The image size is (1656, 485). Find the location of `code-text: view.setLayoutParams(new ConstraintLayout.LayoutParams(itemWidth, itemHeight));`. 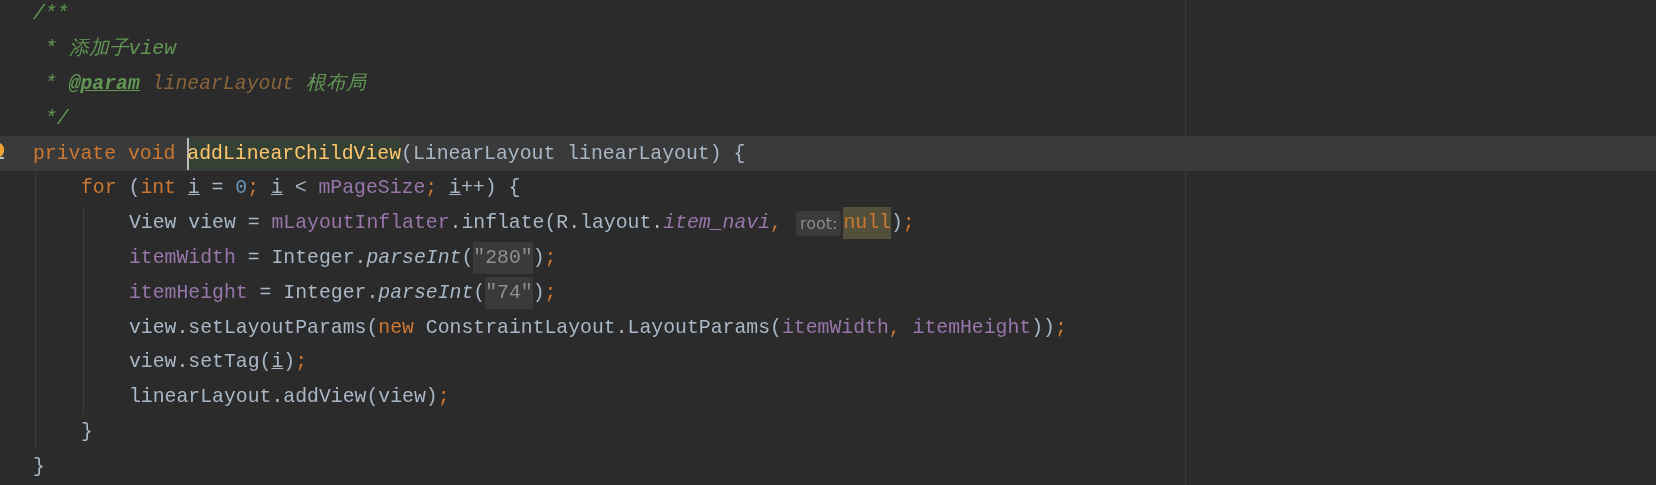

code-text: view.setLayoutParams(new ConstraintLayout.LayoutParams(itemWidth, itemHeight)); is located at coordinates (598, 328).